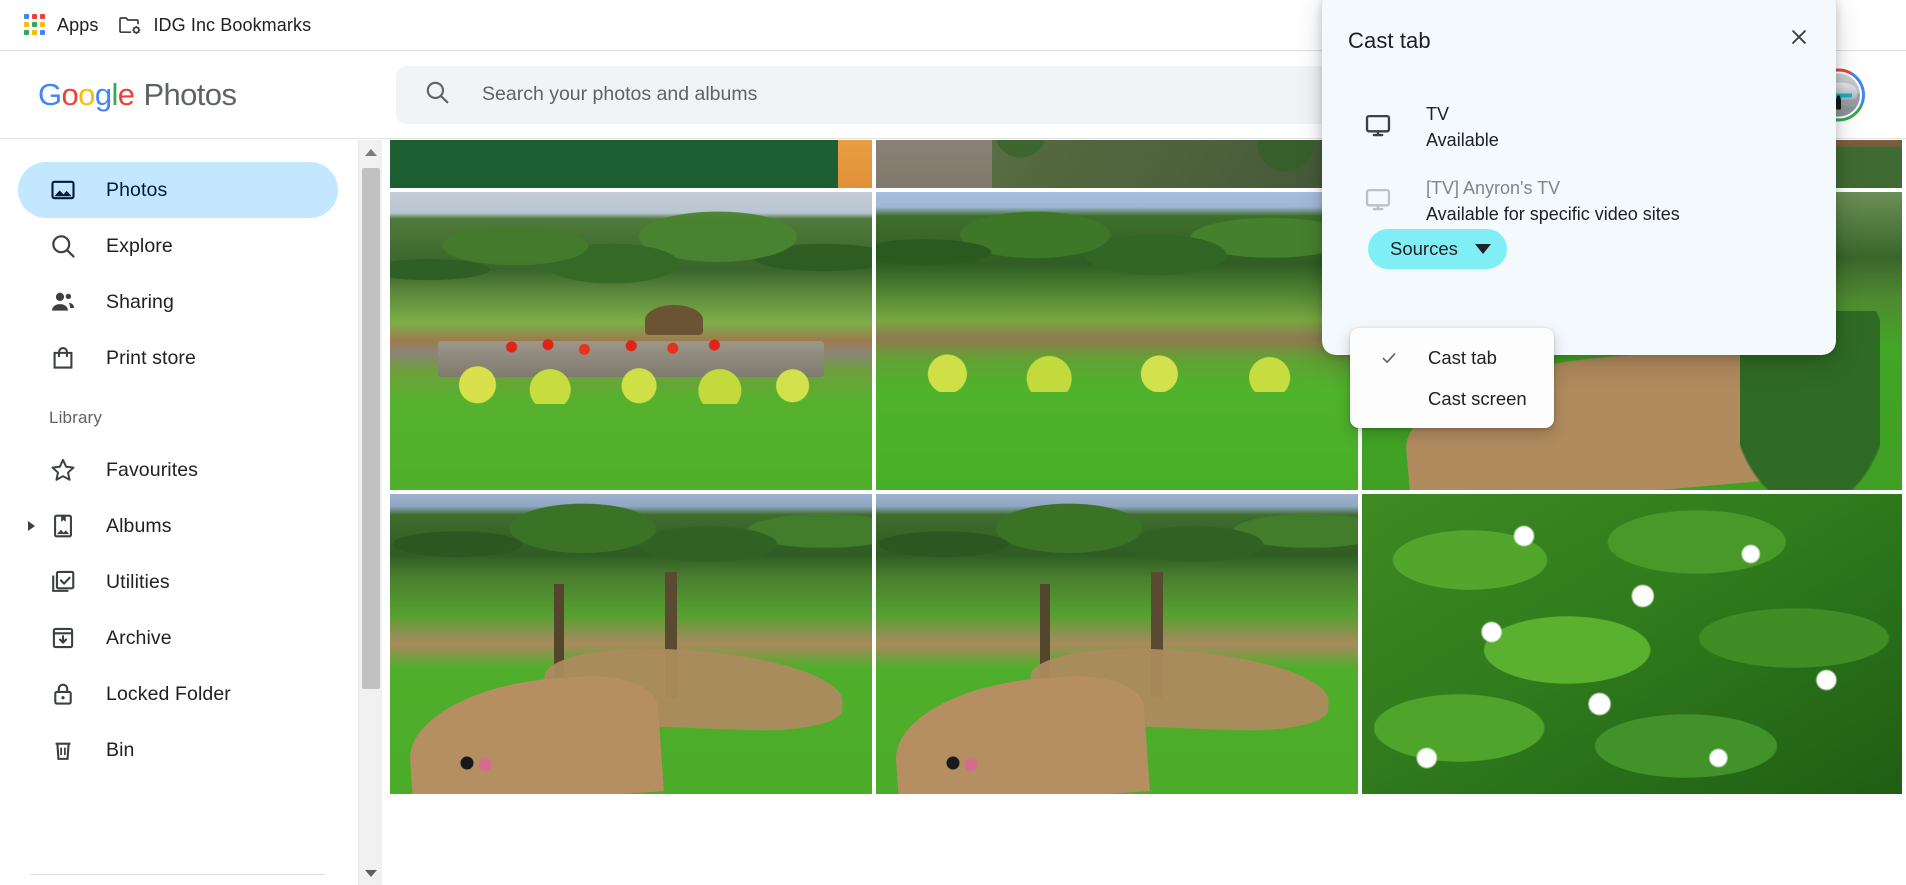 The height and width of the screenshot is (885, 1906). I want to click on trash-icon, so click(63, 750).